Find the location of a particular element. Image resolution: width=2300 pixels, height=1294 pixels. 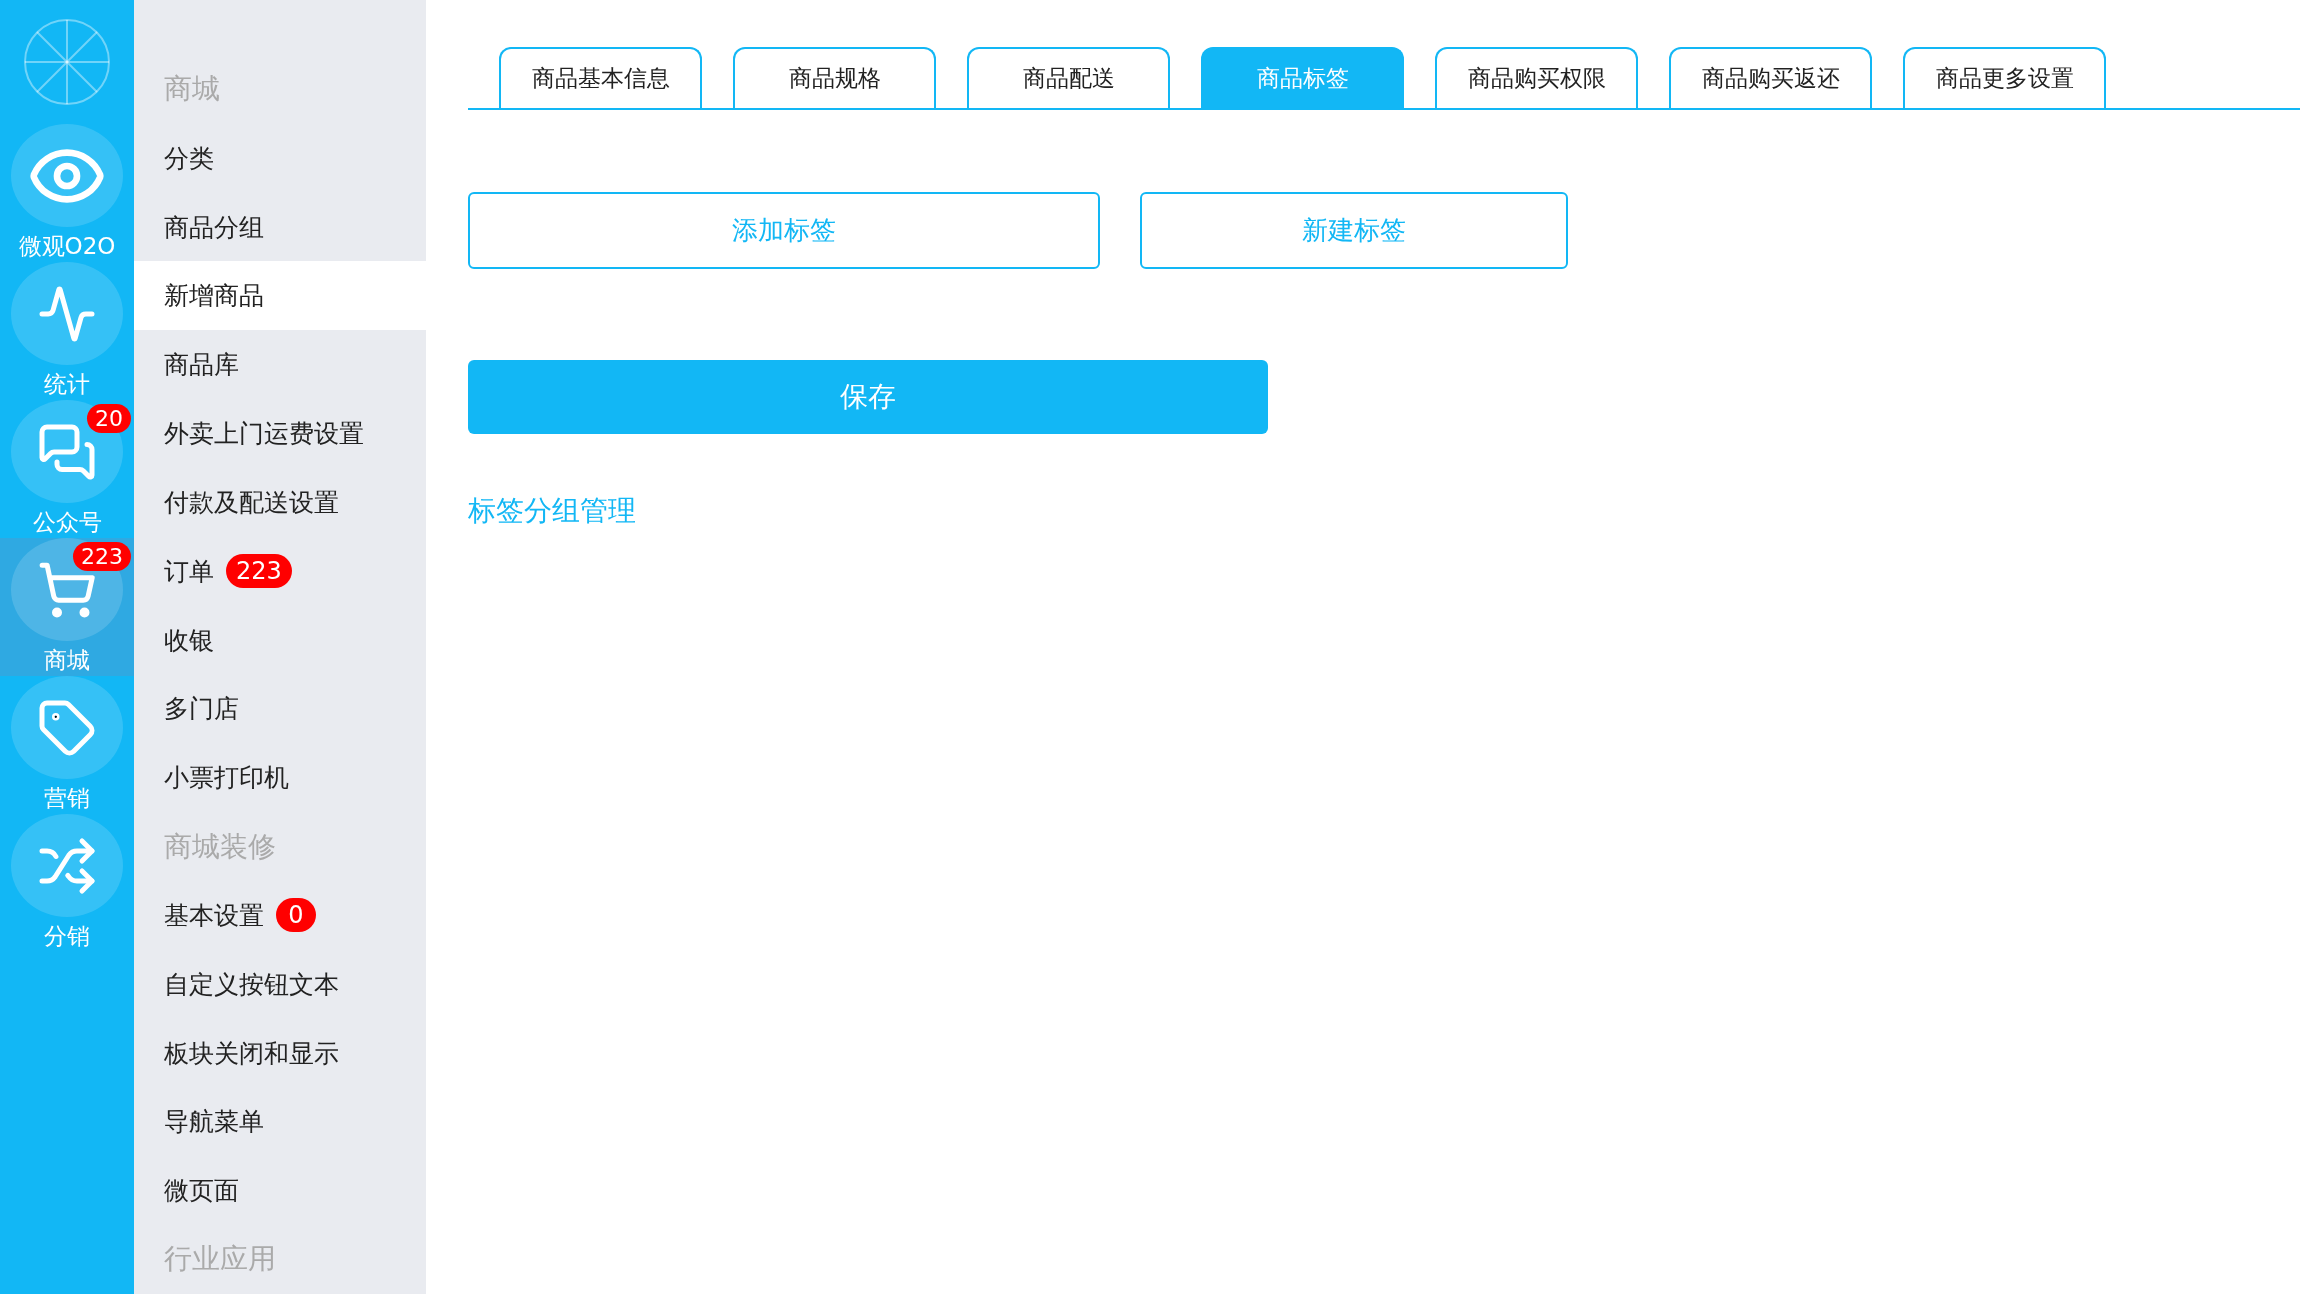

sidebar-label: 商品库 is located at coordinates (201, 365).